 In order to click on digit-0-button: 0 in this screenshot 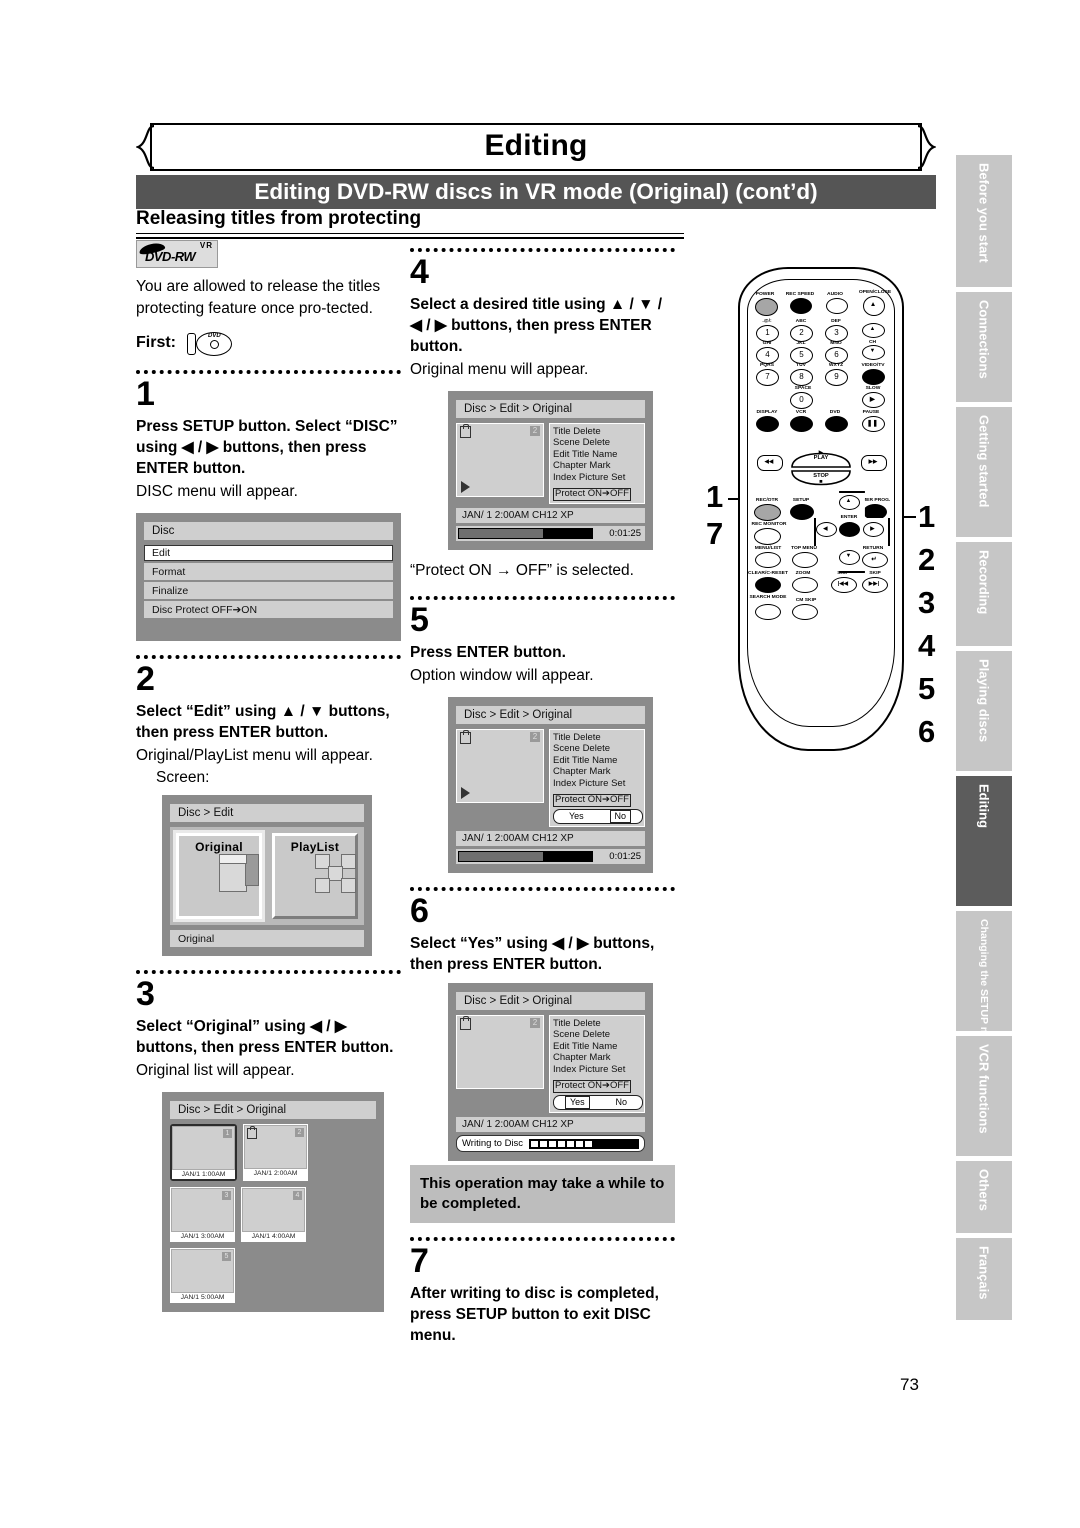, I will do `click(801, 400)`.